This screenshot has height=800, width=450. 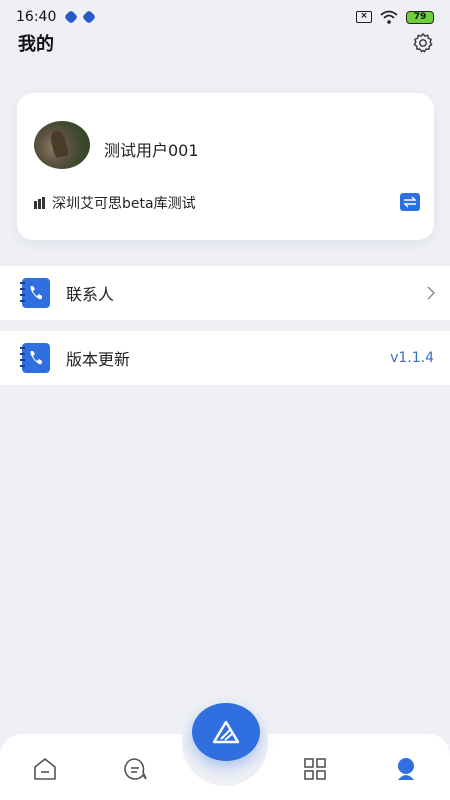 I want to click on sim-off-icon: ×, so click(x=364, y=17).